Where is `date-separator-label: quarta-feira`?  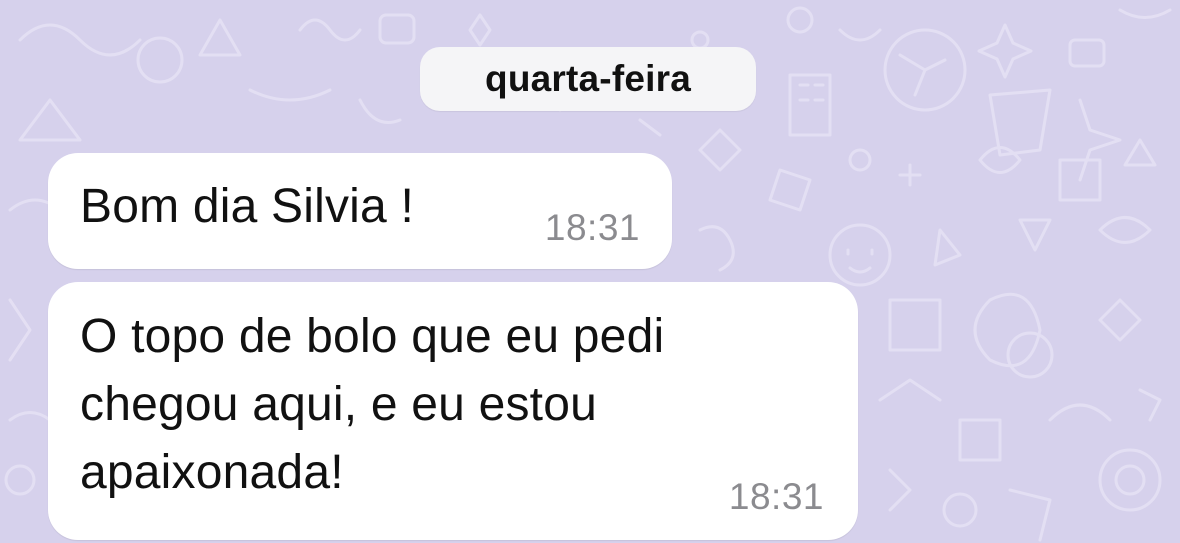
date-separator-label: quarta-feira is located at coordinates (588, 78).